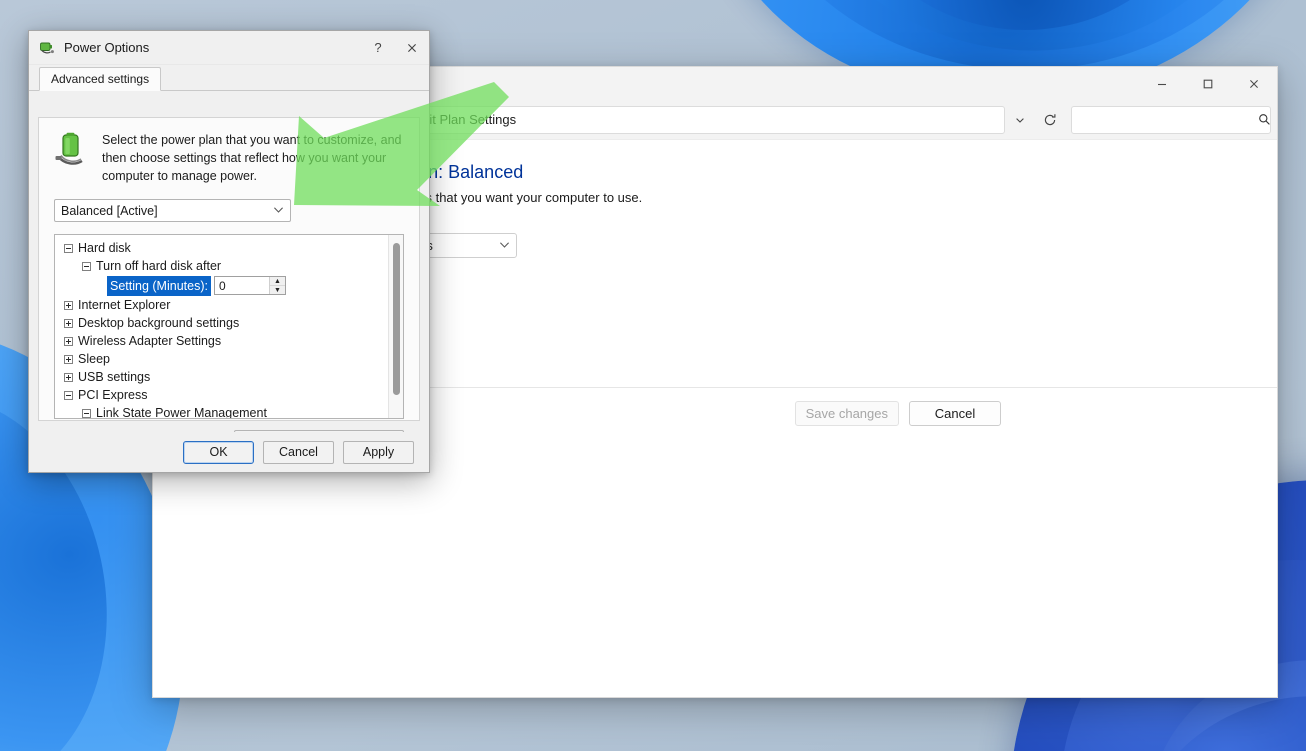 Image resolution: width=1306 pixels, height=751 pixels. Describe the element at coordinates (159, 285) in the screenshot. I see `tree-item-label-selected: Setting (Minutes):` at that location.